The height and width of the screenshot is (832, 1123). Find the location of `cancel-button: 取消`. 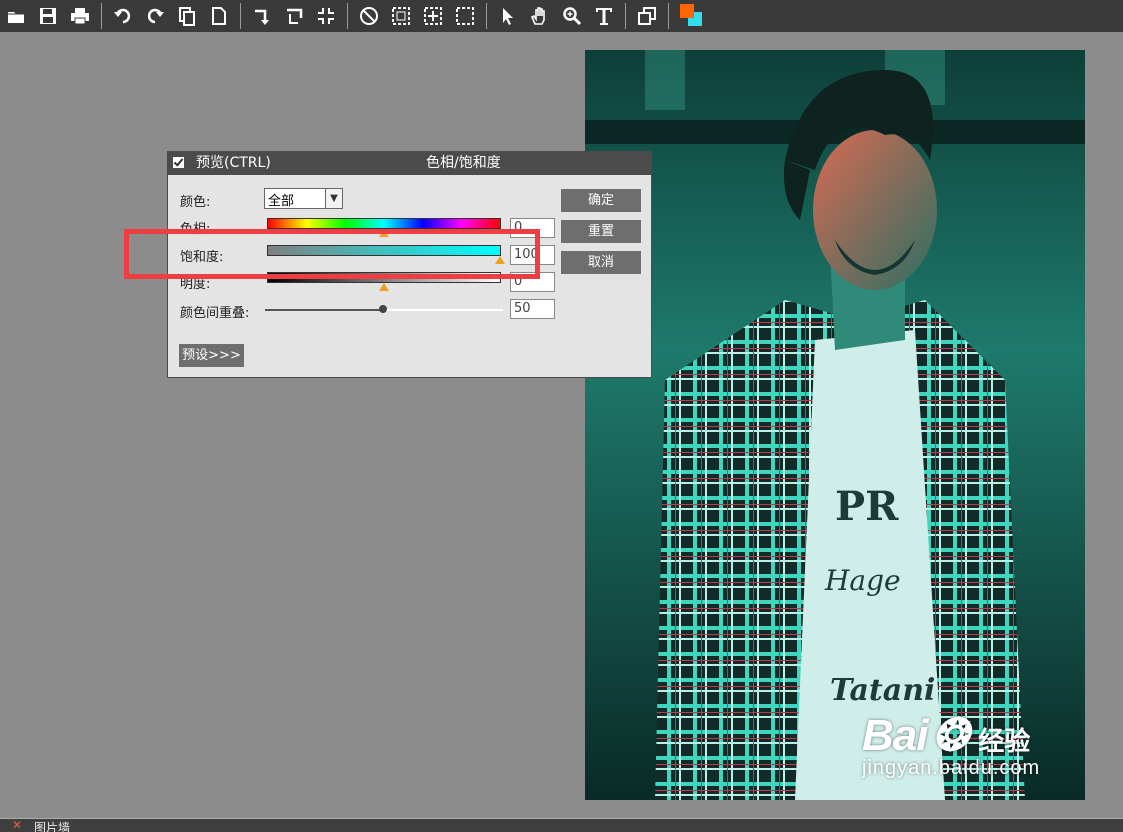

cancel-button: 取消 is located at coordinates (601, 262).